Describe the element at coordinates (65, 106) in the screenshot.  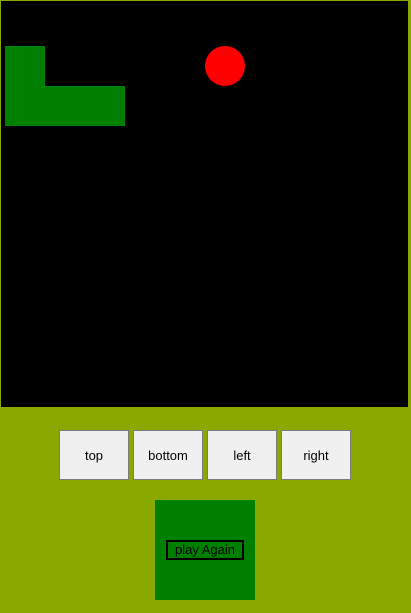
I see `snake-body` at that location.